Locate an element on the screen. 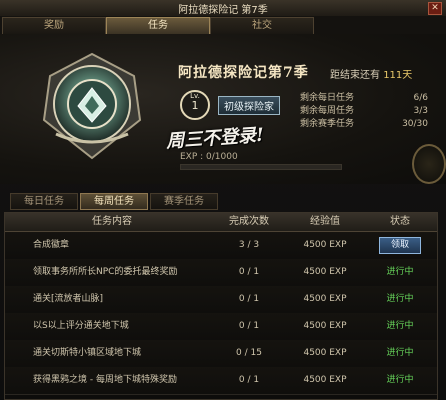 Image resolution: width=446 pixels, height=400 pixels. remaining-missions: 剩余每日任务 6/6 剩余每周任务 3/3 剩余赛季任务 30/30 is located at coordinates (364, 111).